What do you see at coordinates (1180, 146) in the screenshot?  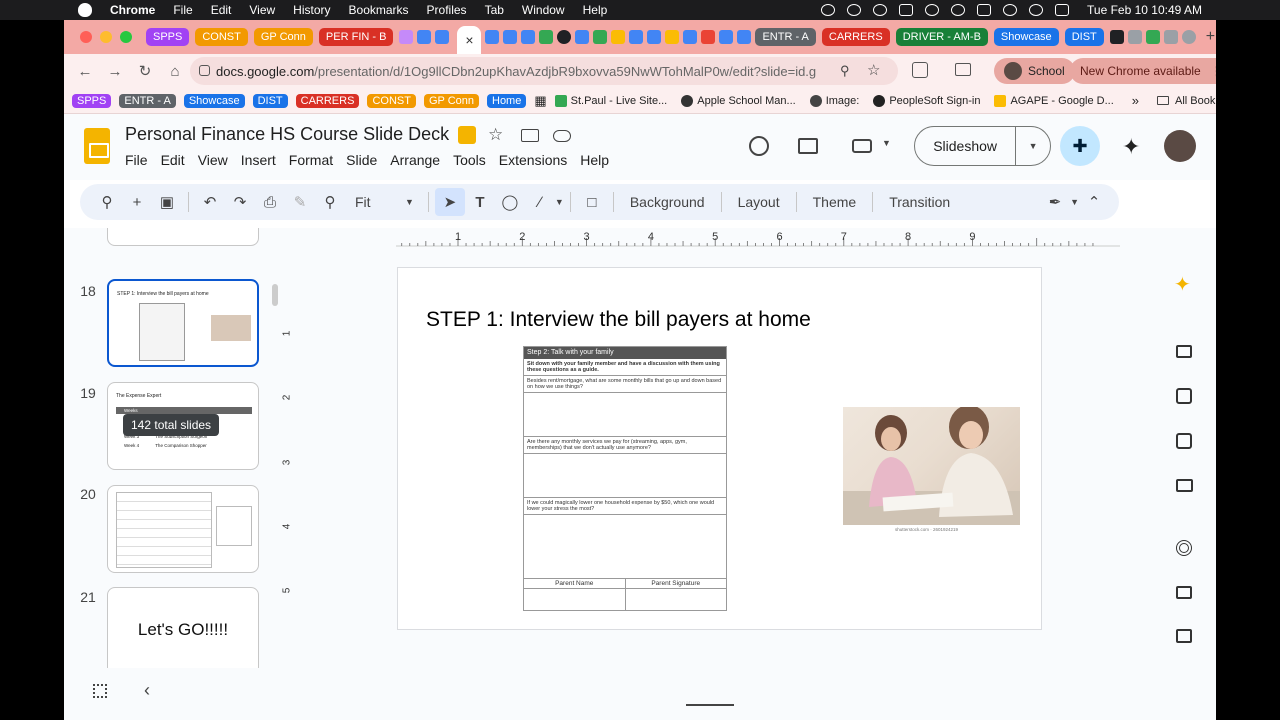 I see `account-avatar` at bounding box center [1180, 146].